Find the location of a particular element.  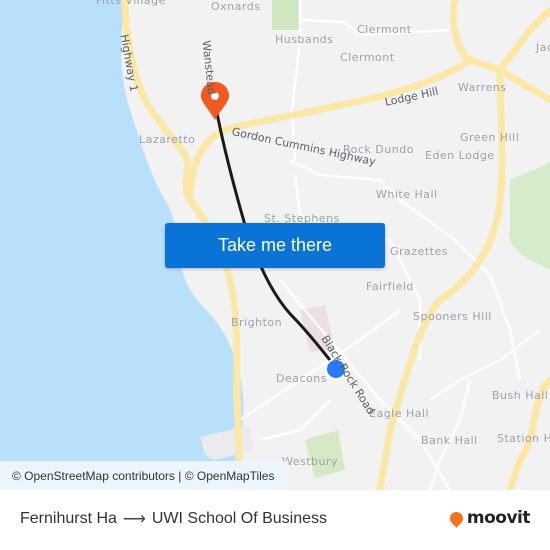

place-label: Eagle Hall is located at coordinates (399, 413).